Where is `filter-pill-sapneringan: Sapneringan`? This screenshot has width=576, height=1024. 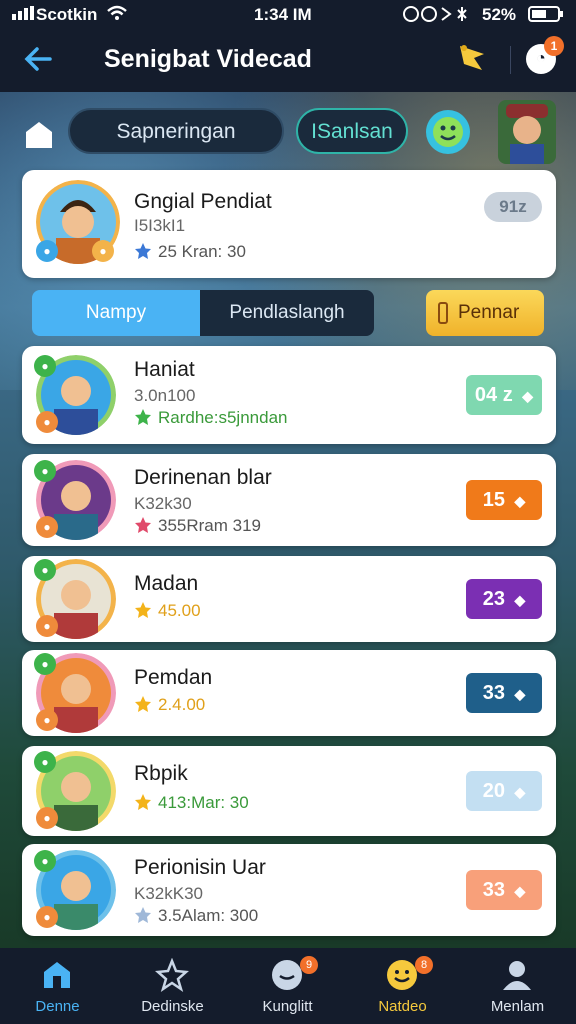
filter-pill-sapneringan: Sapneringan is located at coordinates (176, 131).